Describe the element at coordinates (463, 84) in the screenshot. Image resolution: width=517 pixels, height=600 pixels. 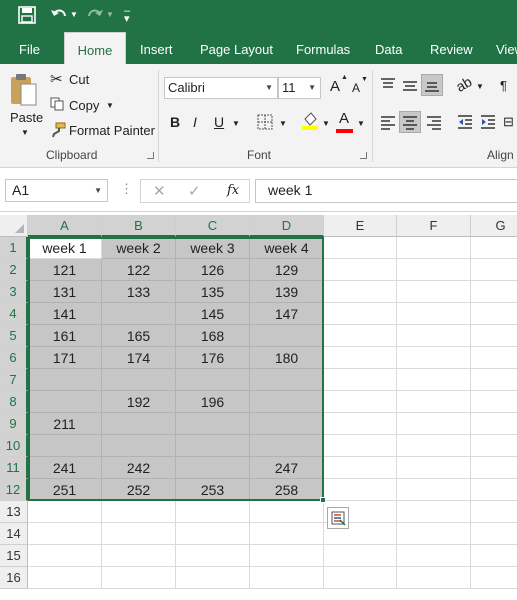
I see `orientation-icon: ab` at that location.